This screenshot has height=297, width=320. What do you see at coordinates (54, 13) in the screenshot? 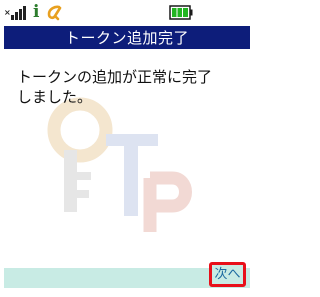
I see `alpha-app-icon` at bounding box center [54, 13].